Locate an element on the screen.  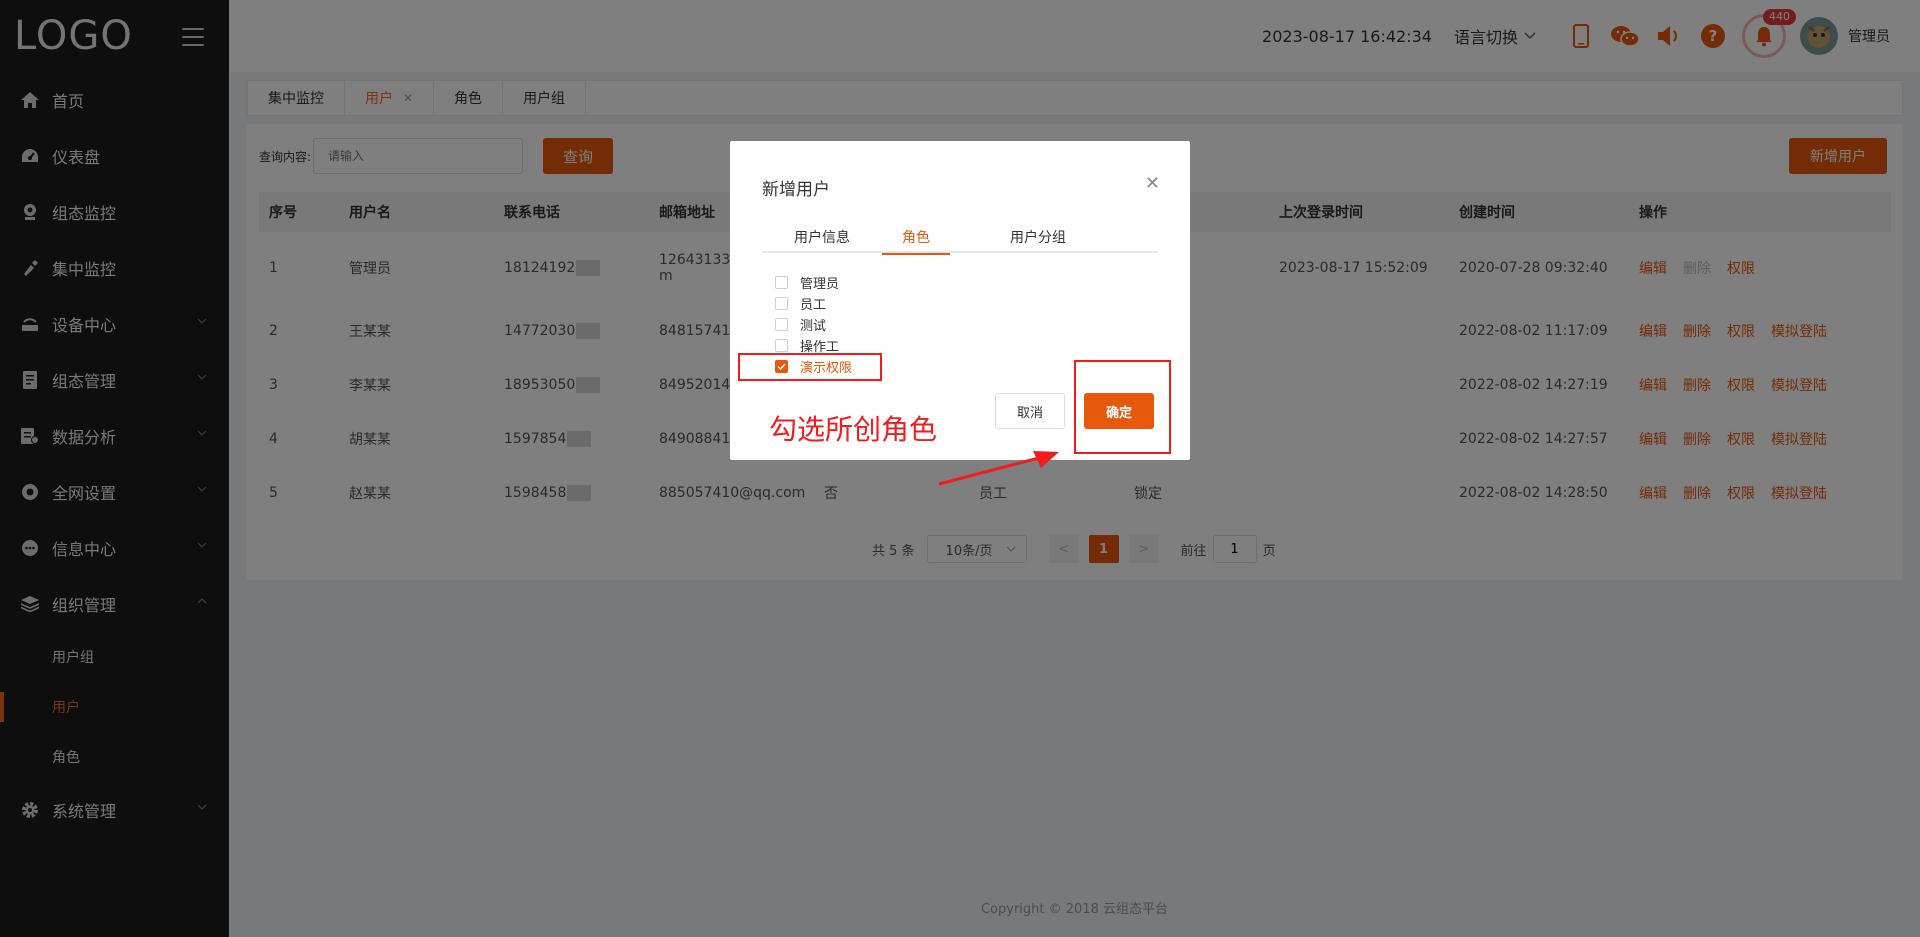
role-label: 员工 is located at coordinates (813, 305).